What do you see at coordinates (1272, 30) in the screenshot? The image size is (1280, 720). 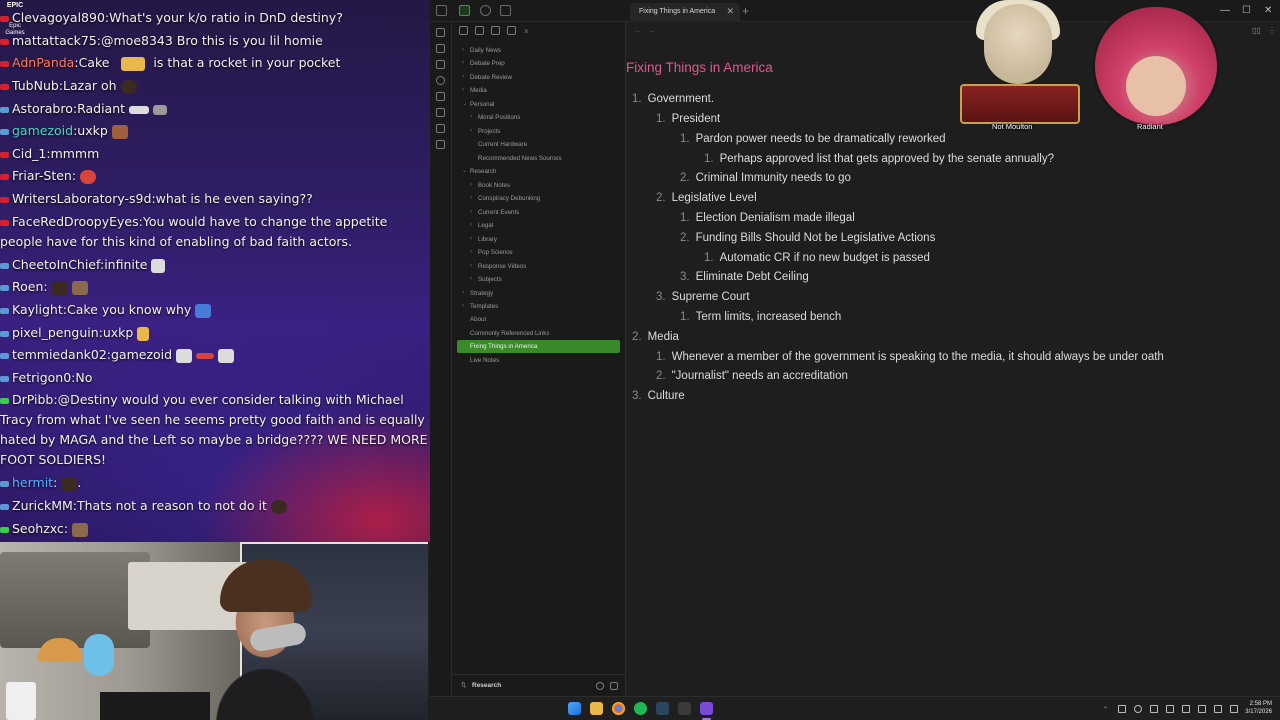 I see `more-options-icon: ⋮` at bounding box center [1272, 30].